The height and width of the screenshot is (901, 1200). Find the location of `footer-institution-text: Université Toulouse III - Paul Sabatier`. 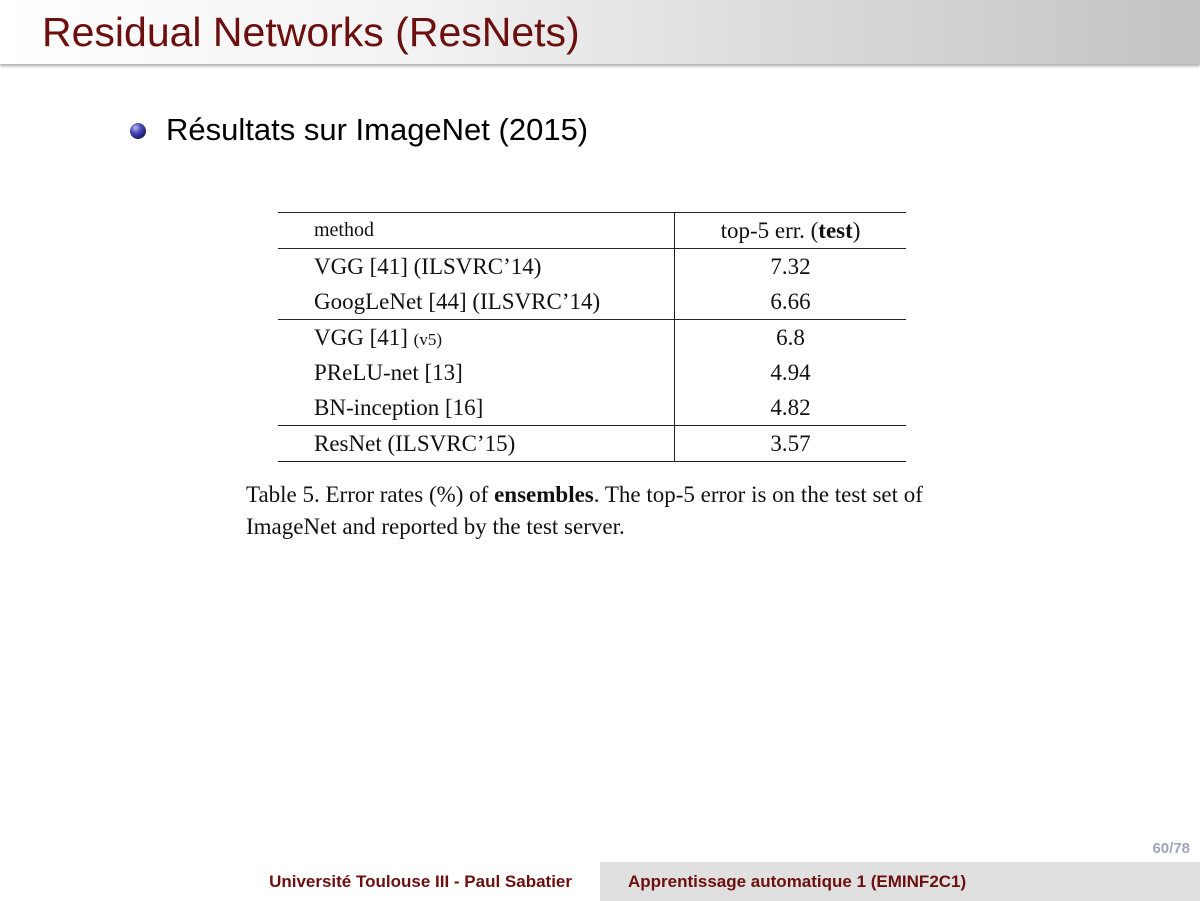

footer-institution-text: Université Toulouse III - Paul Sabatier is located at coordinates (420, 881).